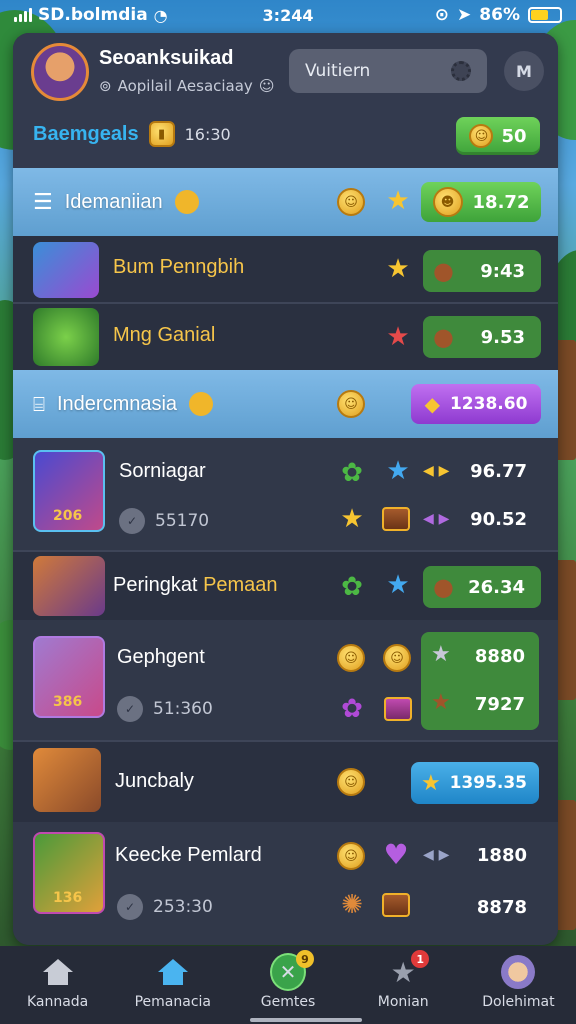  I want to click on row-subtitle: ✓ 253:30, so click(165, 907).